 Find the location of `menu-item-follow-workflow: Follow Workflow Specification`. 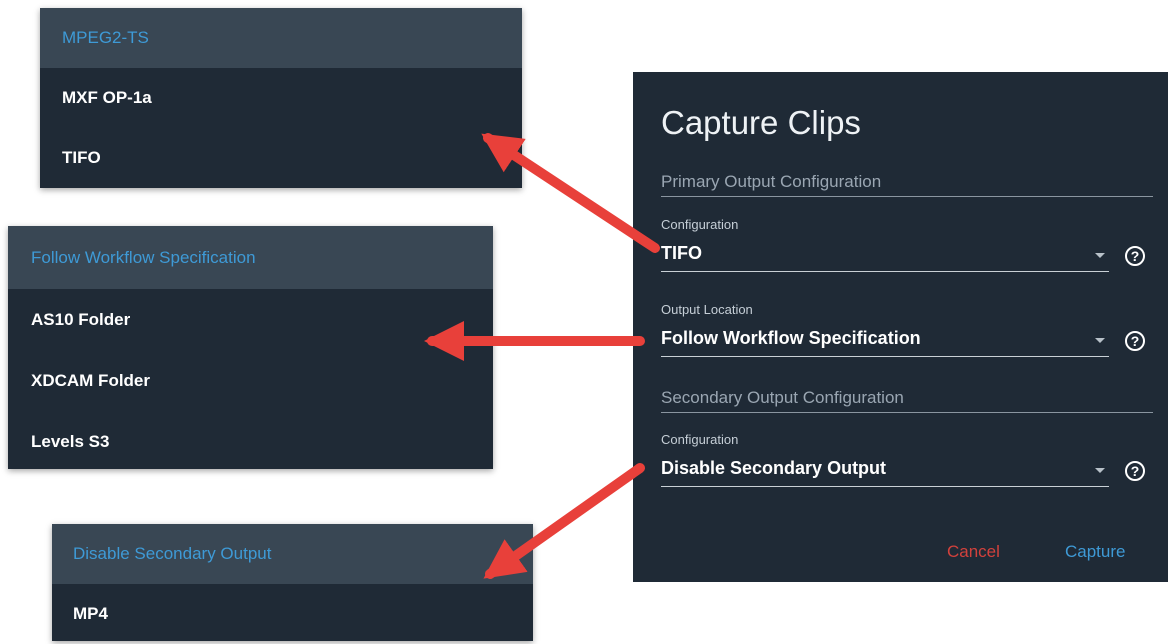

menu-item-follow-workflow: Follow Workflow Specification is located at coordinates (250, 257).